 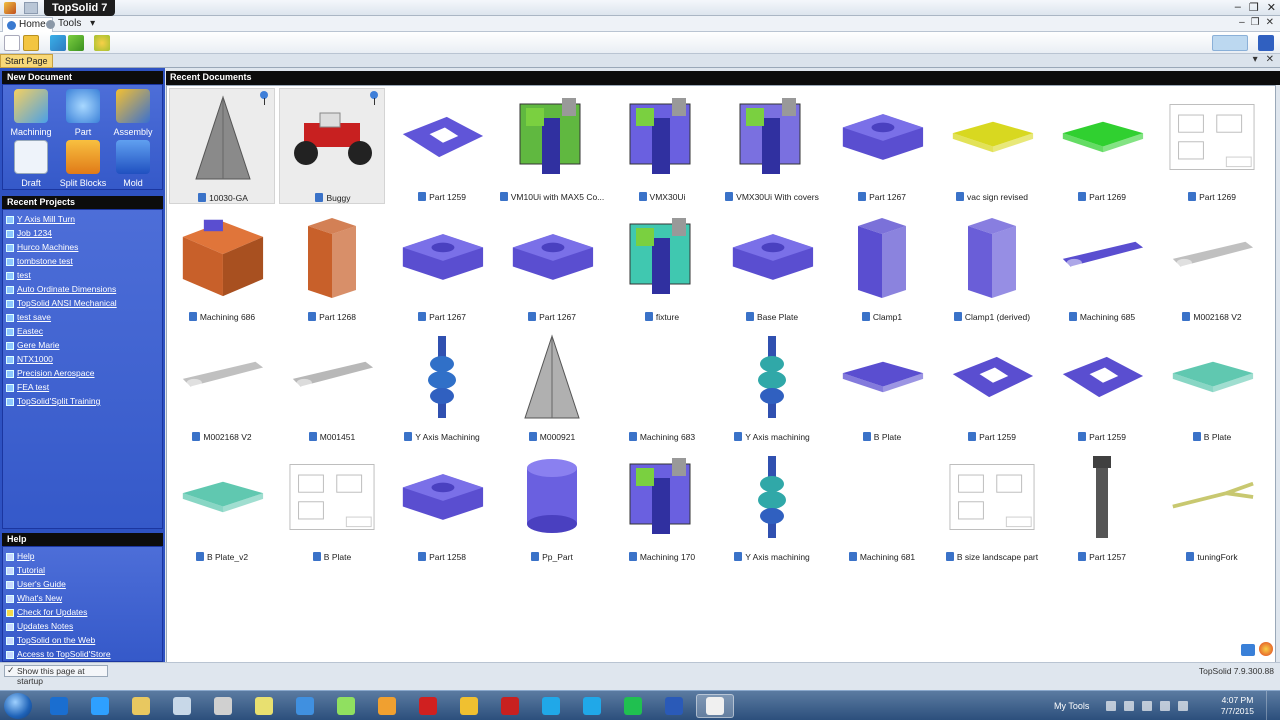 I want to click on tray-network-icon, so click(x=1129, y=706).